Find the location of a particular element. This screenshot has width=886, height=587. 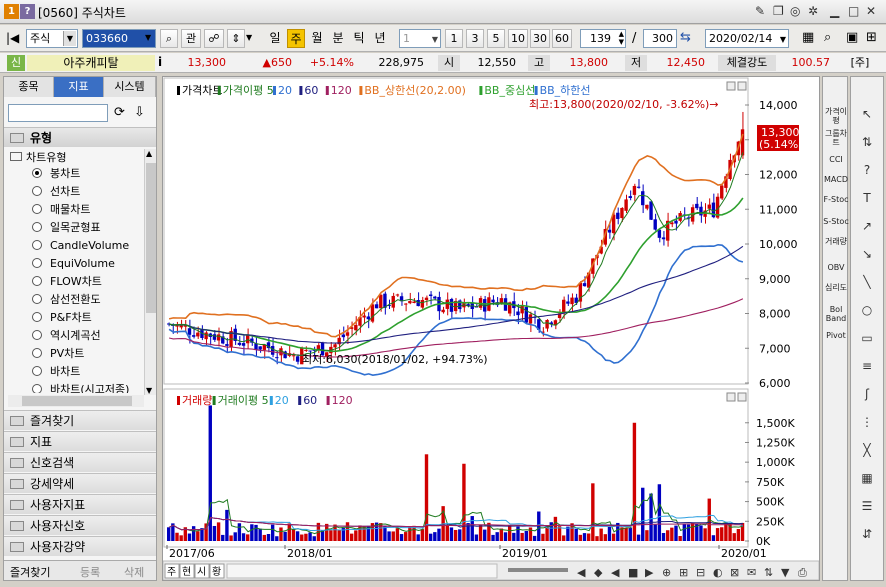

indicator-shortcut: F-Stoc is located at coordinates (836, 199).